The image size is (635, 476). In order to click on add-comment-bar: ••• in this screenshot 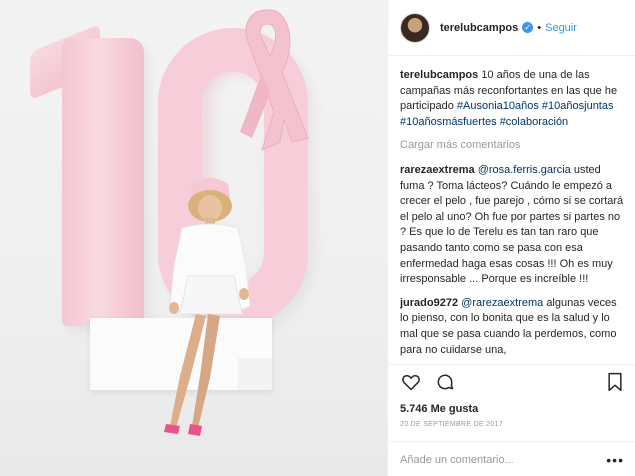, I will do `click(511, 458)`.